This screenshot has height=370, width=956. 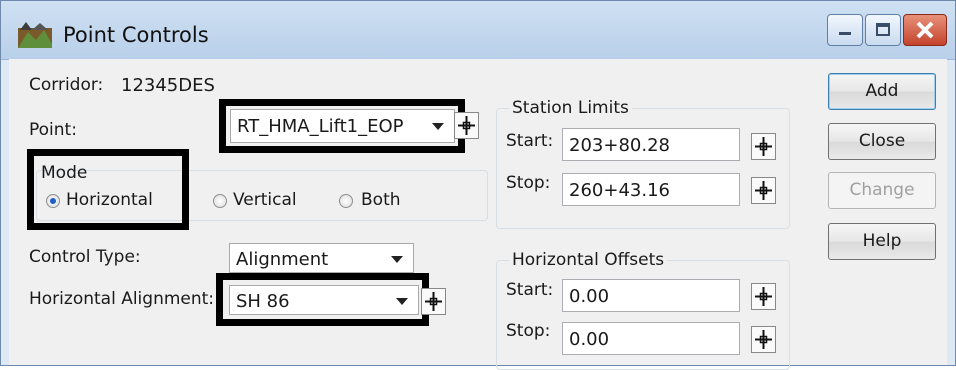 What do you see at coordinates (882, 91) in the screenshot?
I see `add-button: Add` at bounding box center [882, 91].